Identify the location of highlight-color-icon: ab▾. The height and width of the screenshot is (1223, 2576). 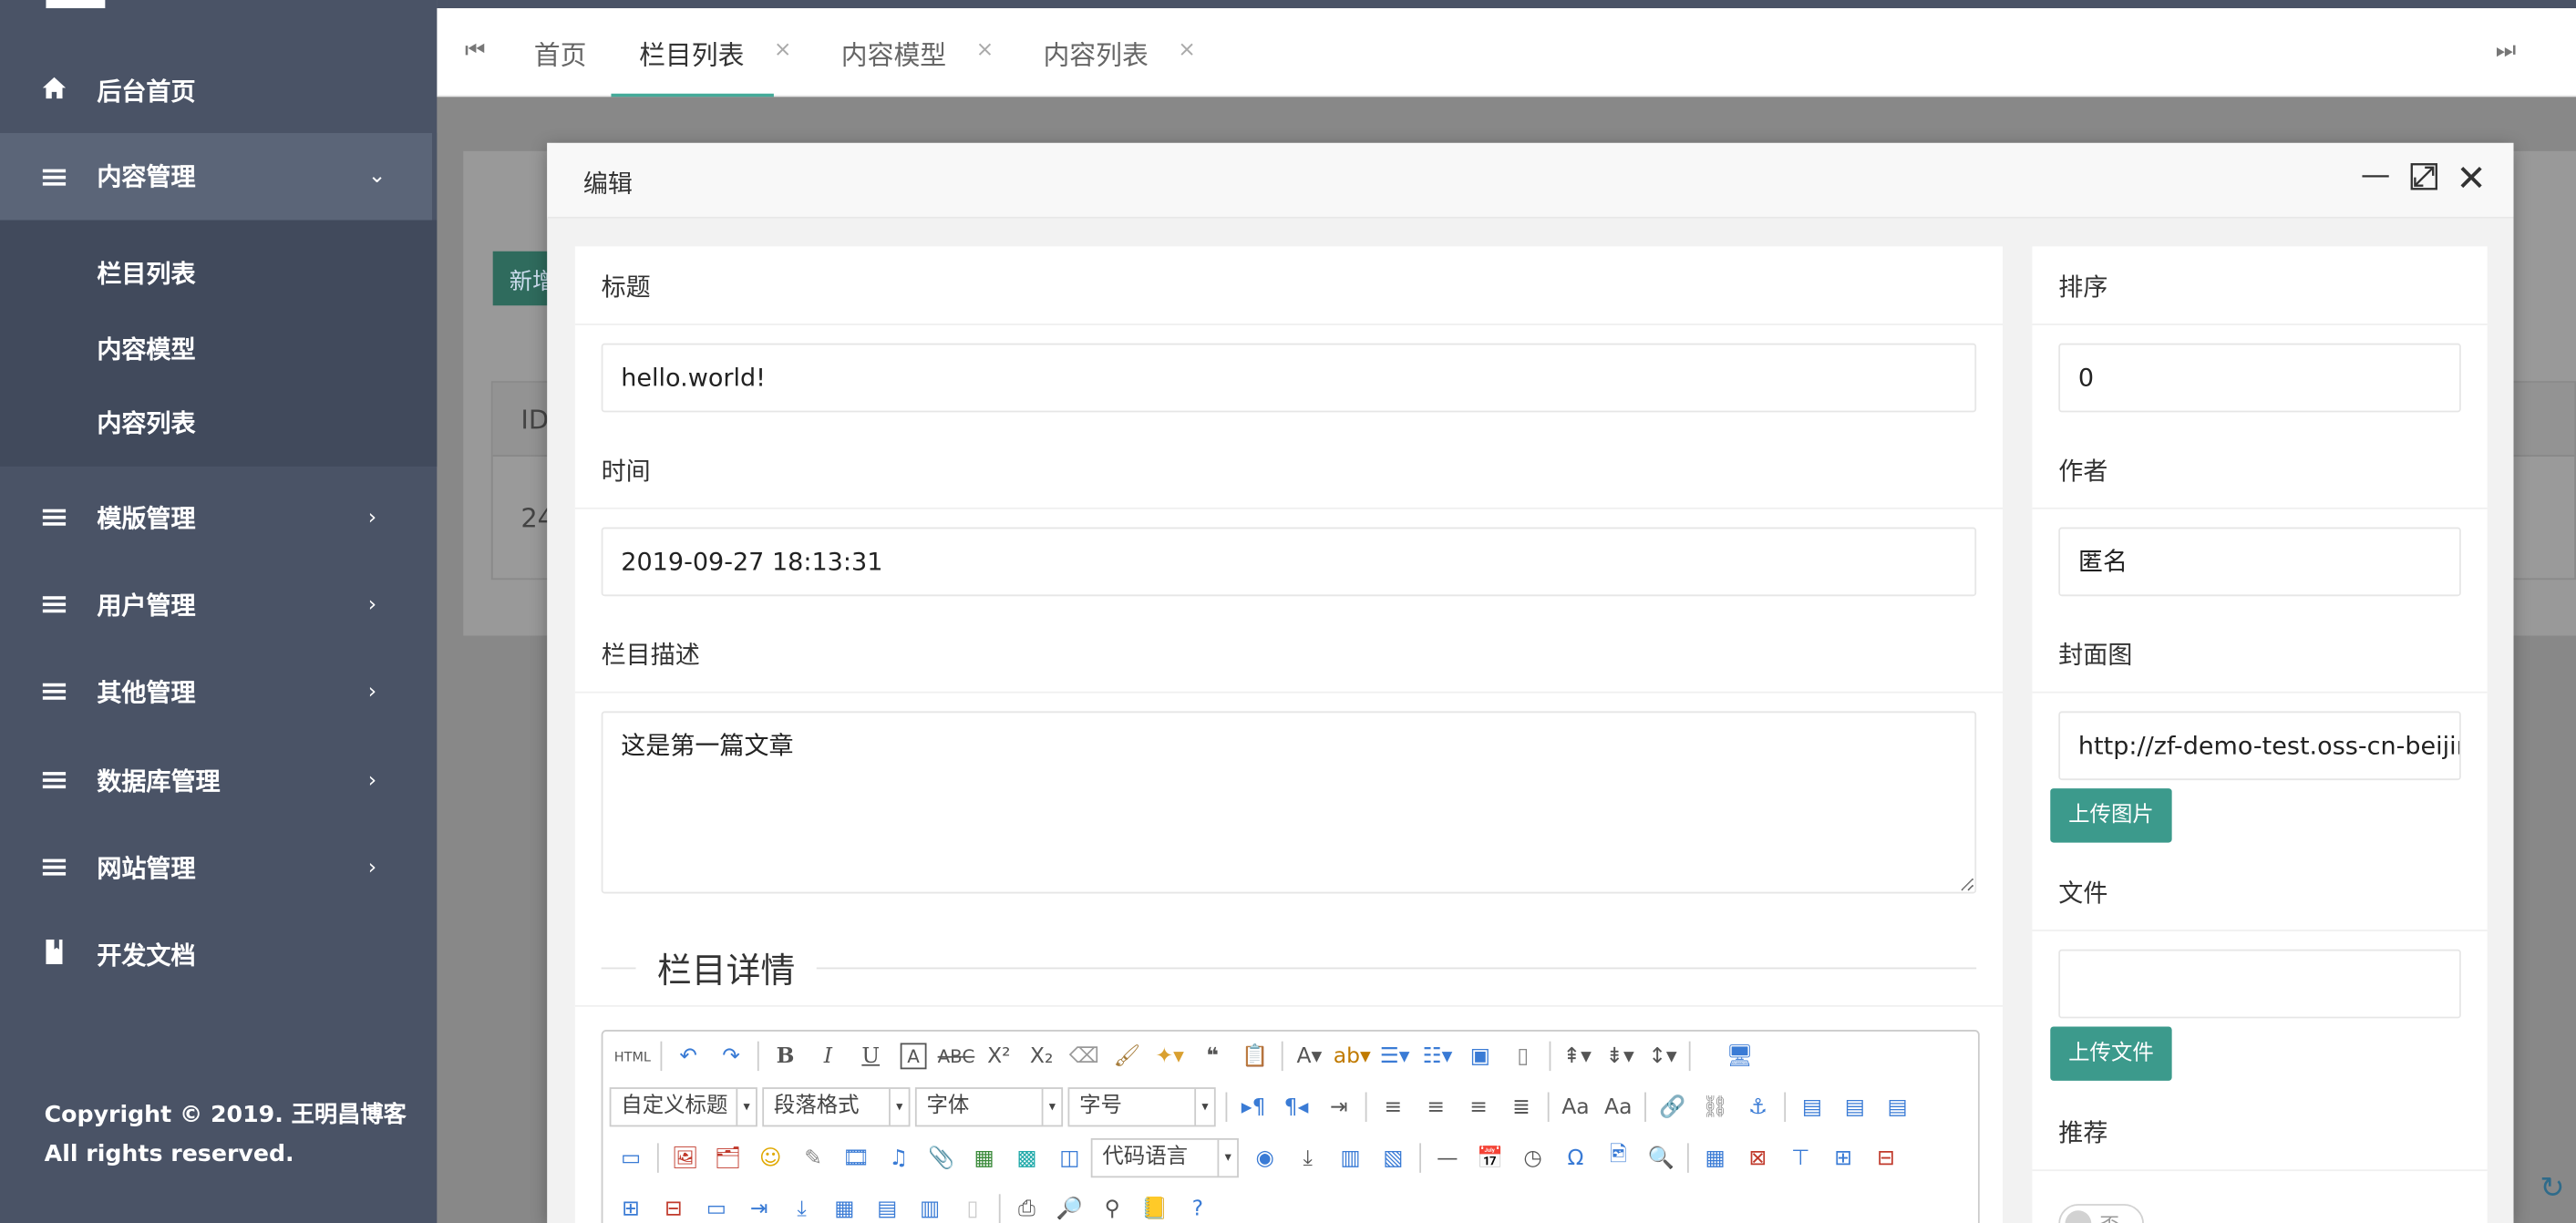
(1352, 1056).